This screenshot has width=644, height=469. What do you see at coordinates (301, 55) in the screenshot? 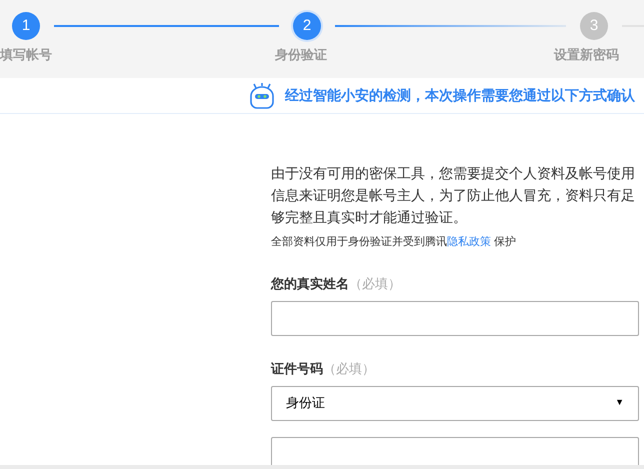
I see `step-label: 身份验证` at bounding box center [301, 55].